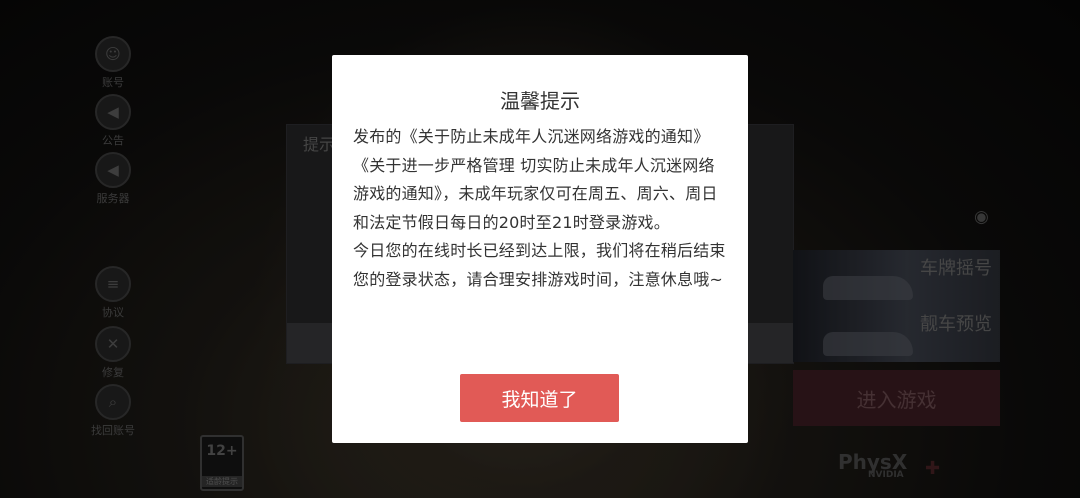  What do you see at coordinates (539, 398) in the screenshot?
I see `acknowledge-button: 我知道了` at bounding box center [539, 398].